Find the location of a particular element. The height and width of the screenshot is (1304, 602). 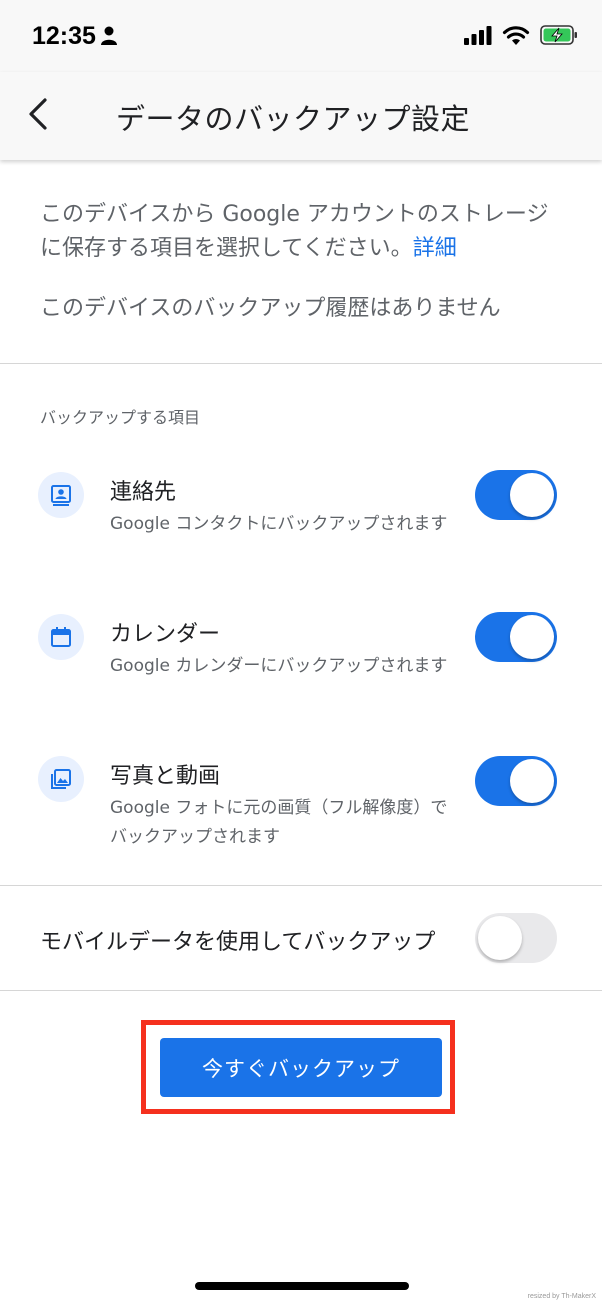

status-time: 12:35 is located at coordinates (64, 36).